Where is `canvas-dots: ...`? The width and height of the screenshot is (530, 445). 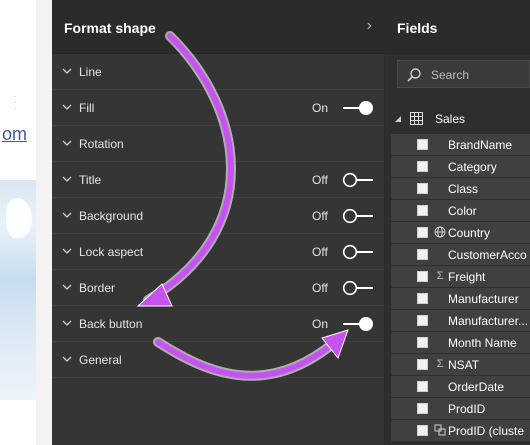 canvas-dots: ... is located at coordinates (15, 100).